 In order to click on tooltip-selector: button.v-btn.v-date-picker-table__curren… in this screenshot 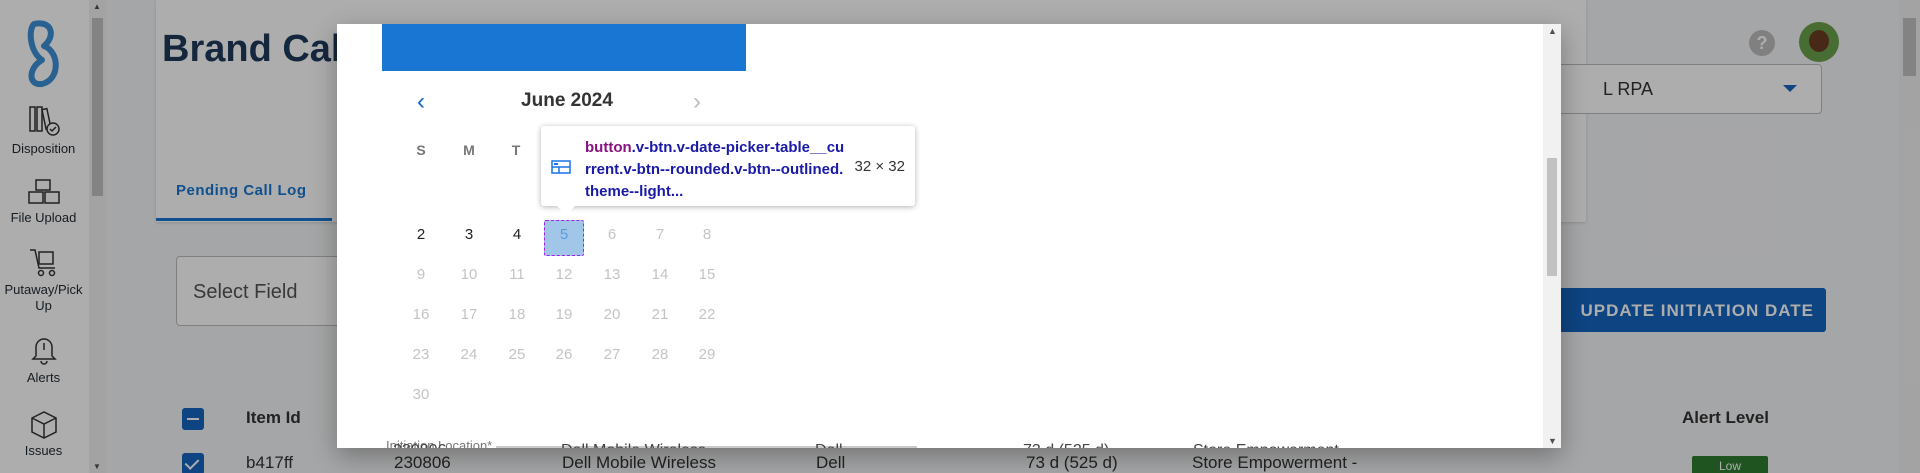, I will do `click(716, 170)`.